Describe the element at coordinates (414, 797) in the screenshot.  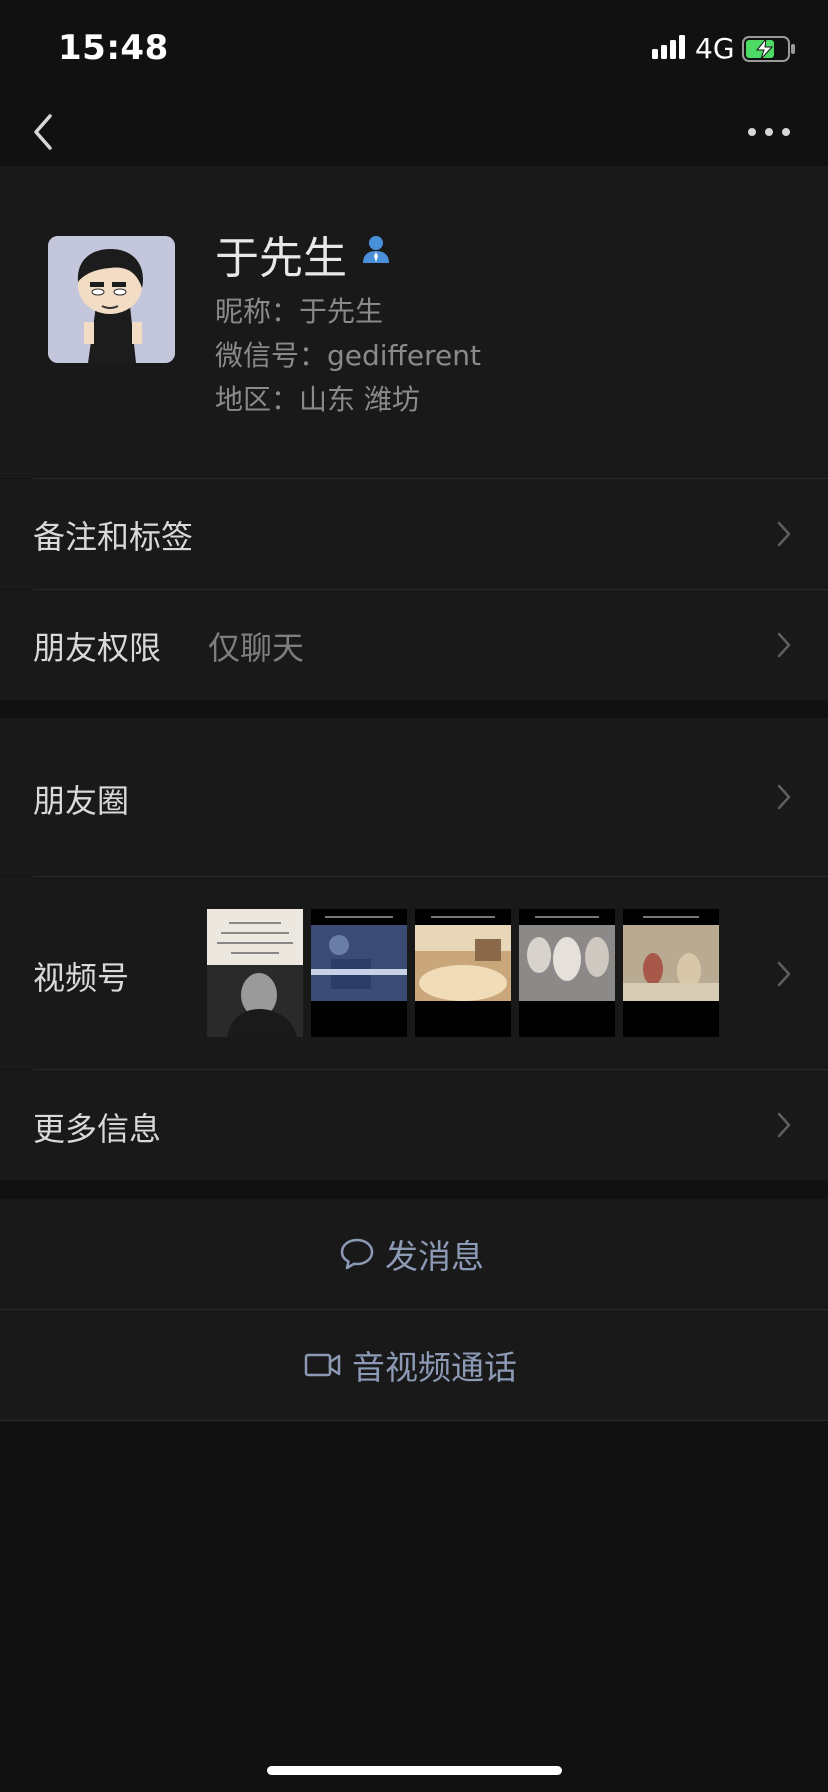
I see `moments-row: 朋友圈` at that location.